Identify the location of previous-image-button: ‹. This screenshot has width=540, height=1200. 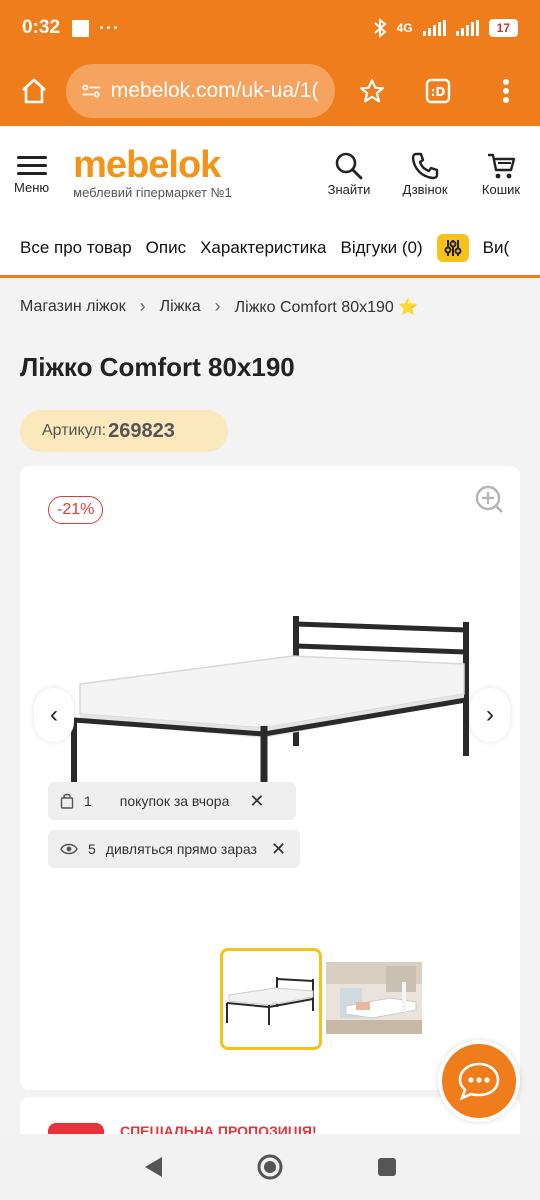
(54, 715).